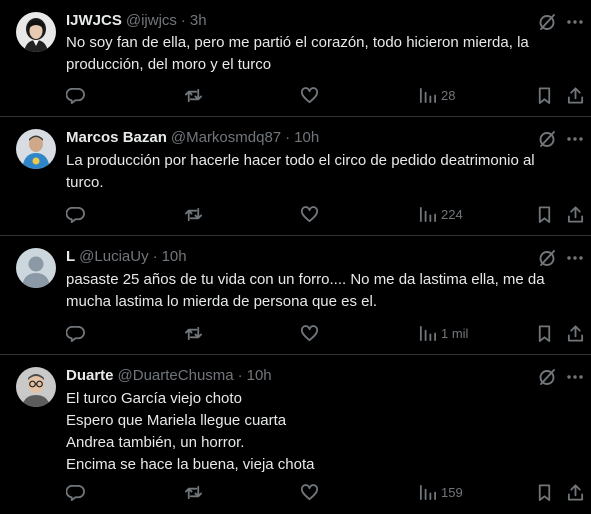 The width and height of the screenshot is (591, 514). I want to click on default-profile-icon, so click(36, 268).